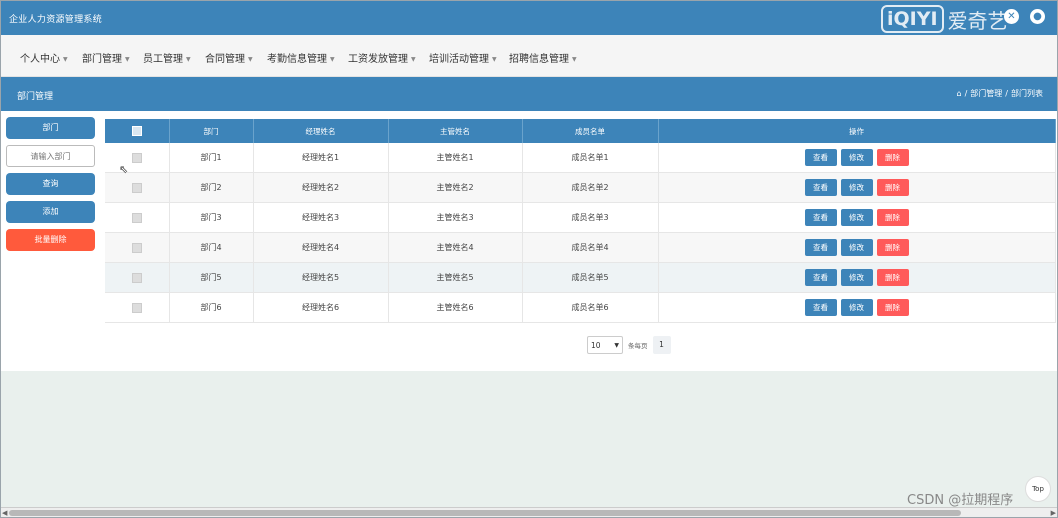 This screenshot has height=518, width=1058. Describe the element at coordinates (605, 345) in the screenshot. I see `page-size-select: 10 ▼` at that location.